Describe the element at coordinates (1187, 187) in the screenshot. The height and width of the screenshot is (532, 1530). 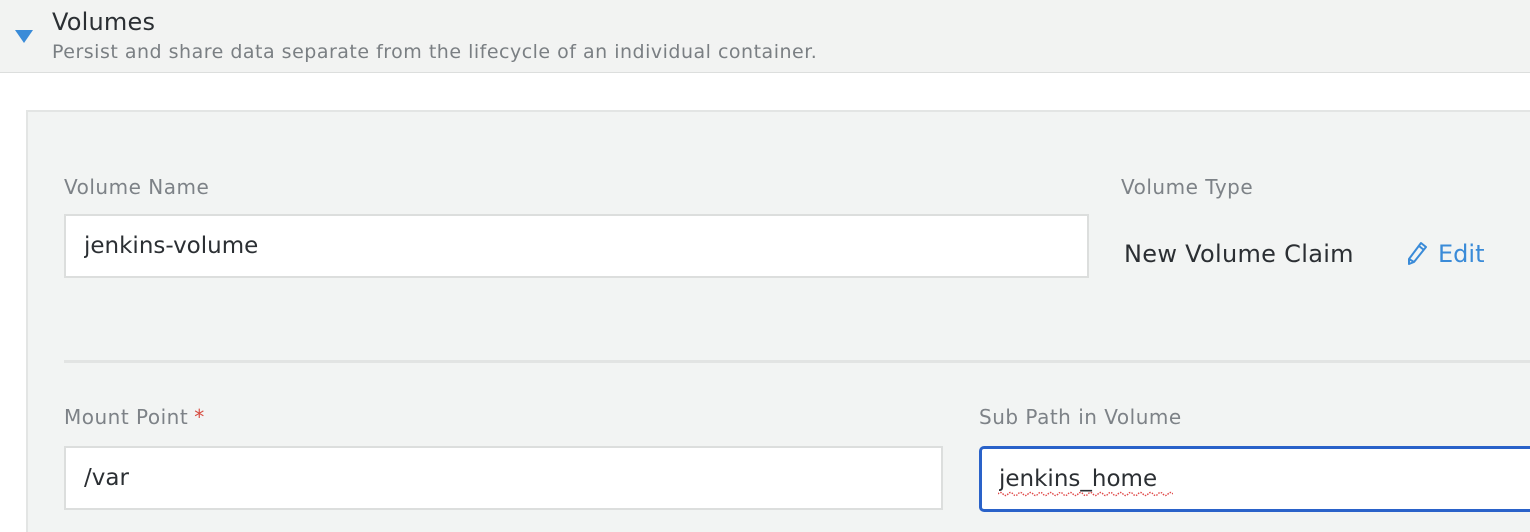
I see `volume-type-label: Volume Type` at that location.